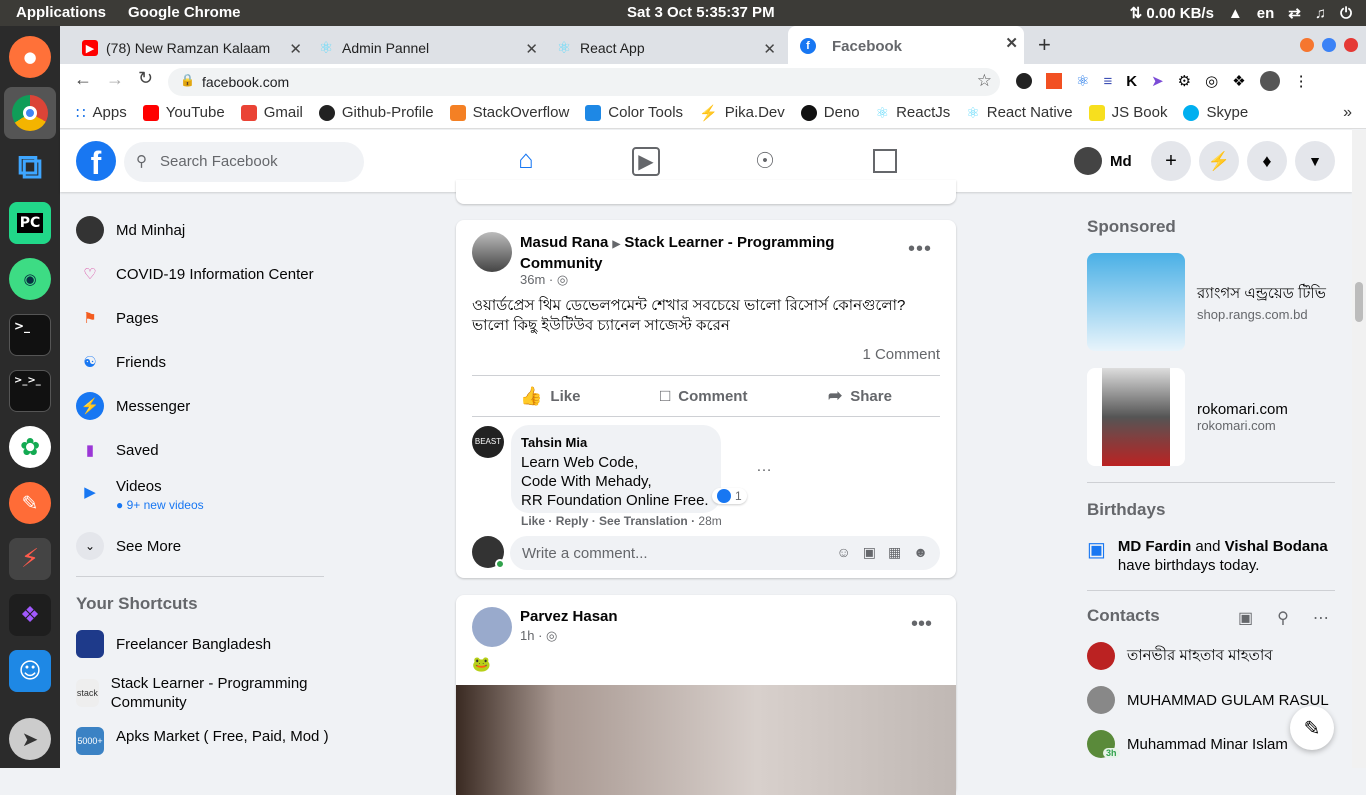  Describe the element at coordinates (913, 113) in the screenshot. I see `bookmark-reactjs: ⚛ ReactJs` at that location.